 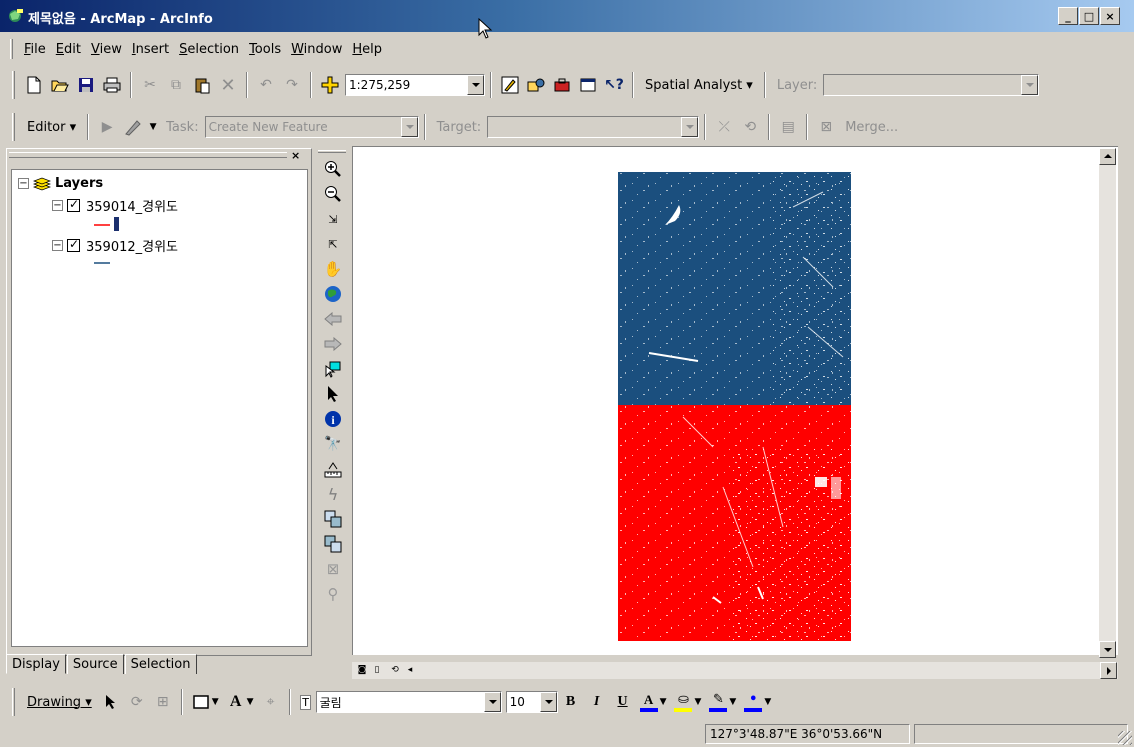 What do you see at coordinates (649, 702) in the screenshot?
I see `font-color-button: A` at bounding box center [649, 702].